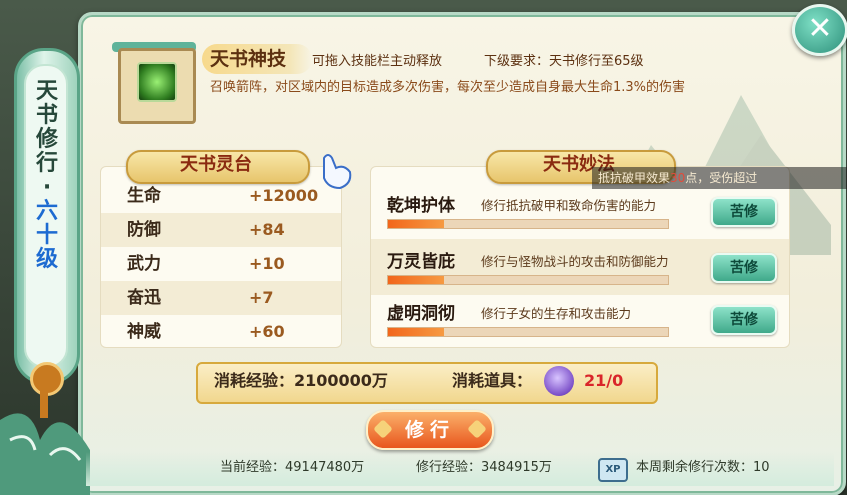  I want to click on tooltip-overlay: 抵抗破甲效果30点，受伤超过, so click(719, 178).